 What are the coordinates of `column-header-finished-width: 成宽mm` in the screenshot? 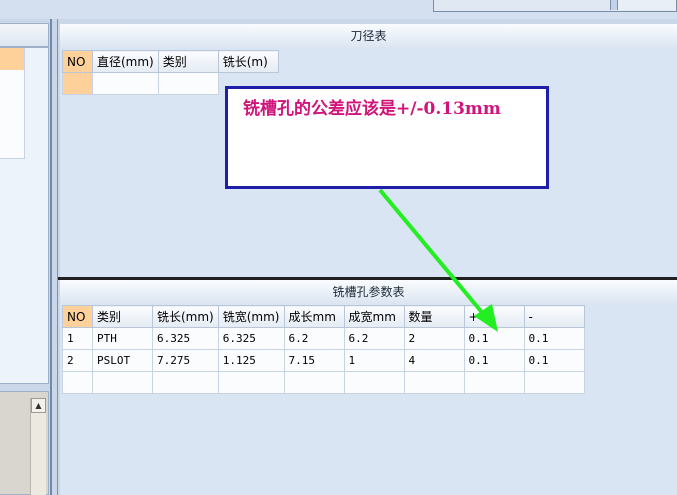 It's located at (374, 316).